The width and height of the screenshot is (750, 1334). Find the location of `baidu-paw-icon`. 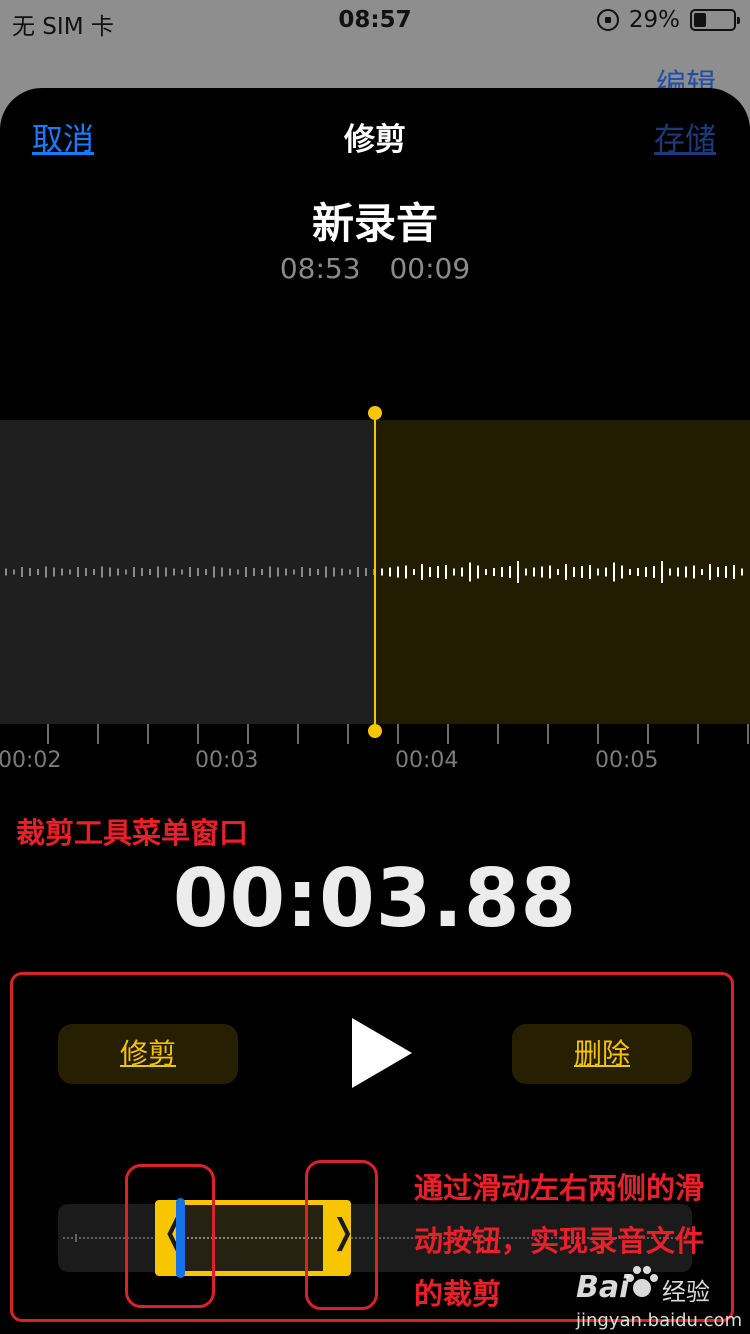

baidu-paw-icon is located at coordinates (642, 1281).